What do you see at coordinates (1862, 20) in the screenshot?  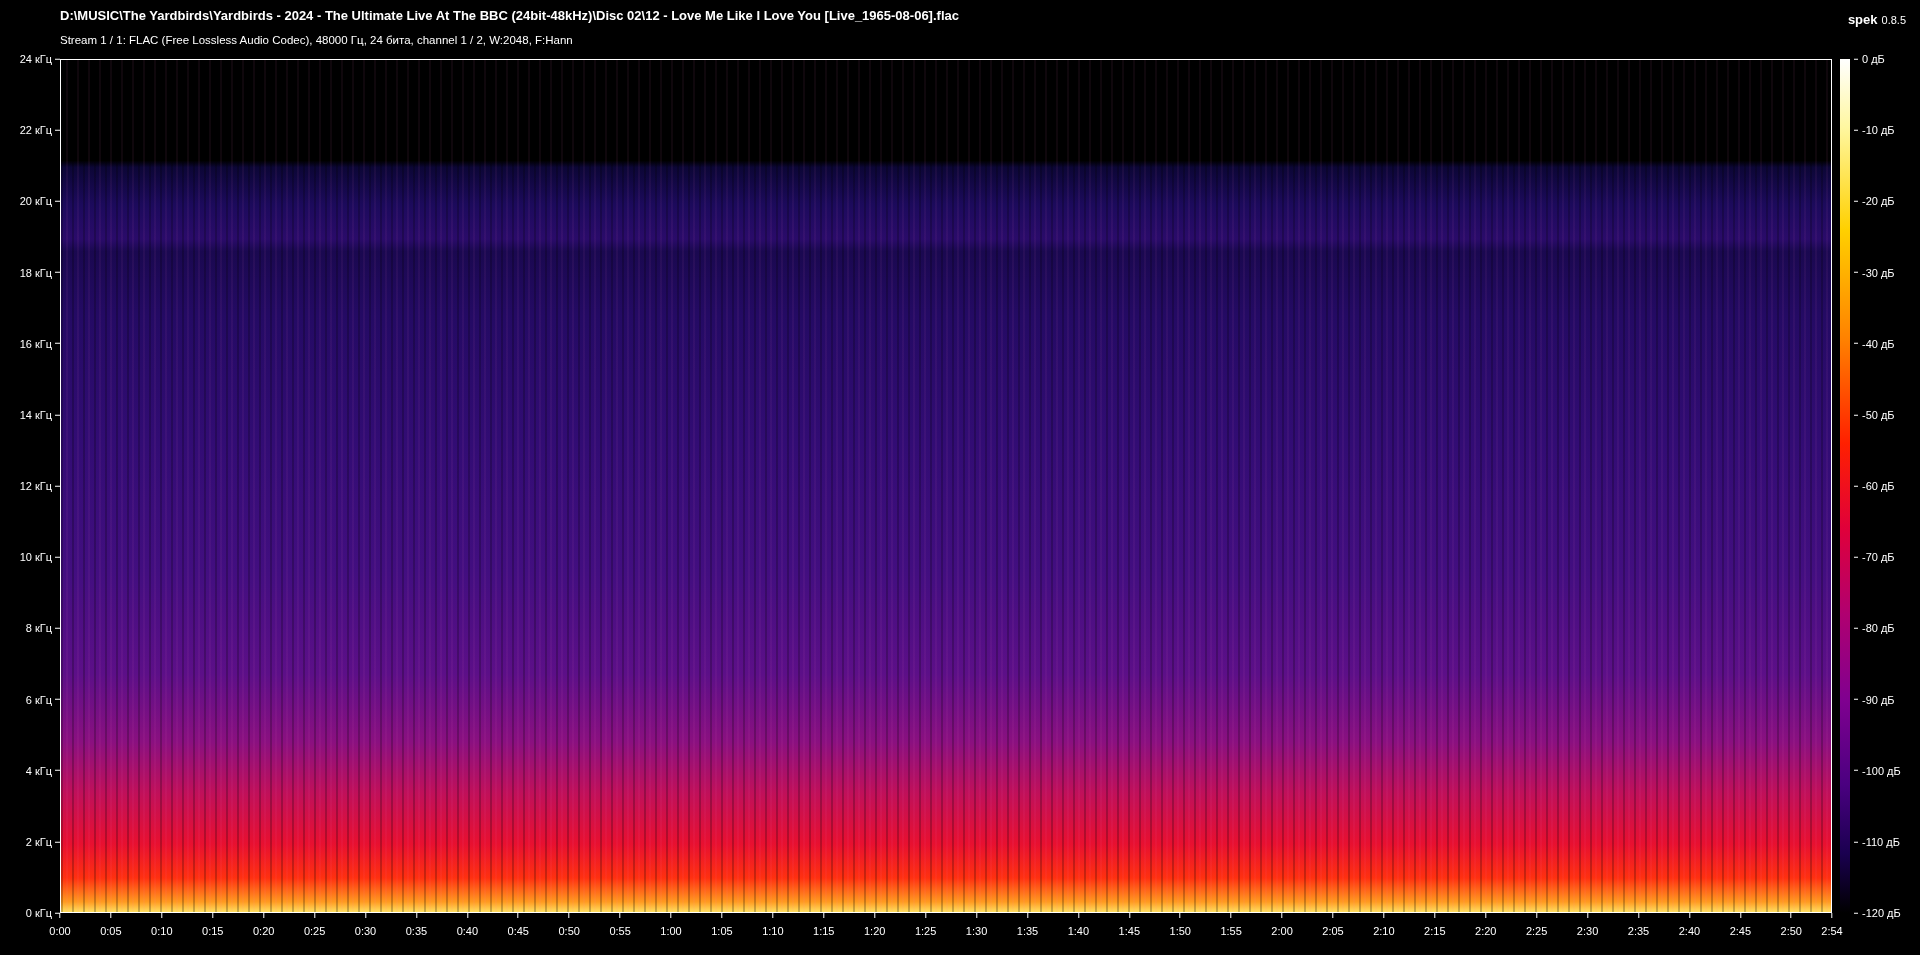 I see `app-name: spek` at bounding box center [1862, 20].